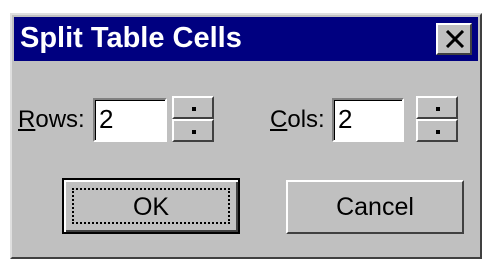 Image resolution: width=485 pixels, height=263 pixels. I want to click on cols-decrement-button, so click(437, 130).